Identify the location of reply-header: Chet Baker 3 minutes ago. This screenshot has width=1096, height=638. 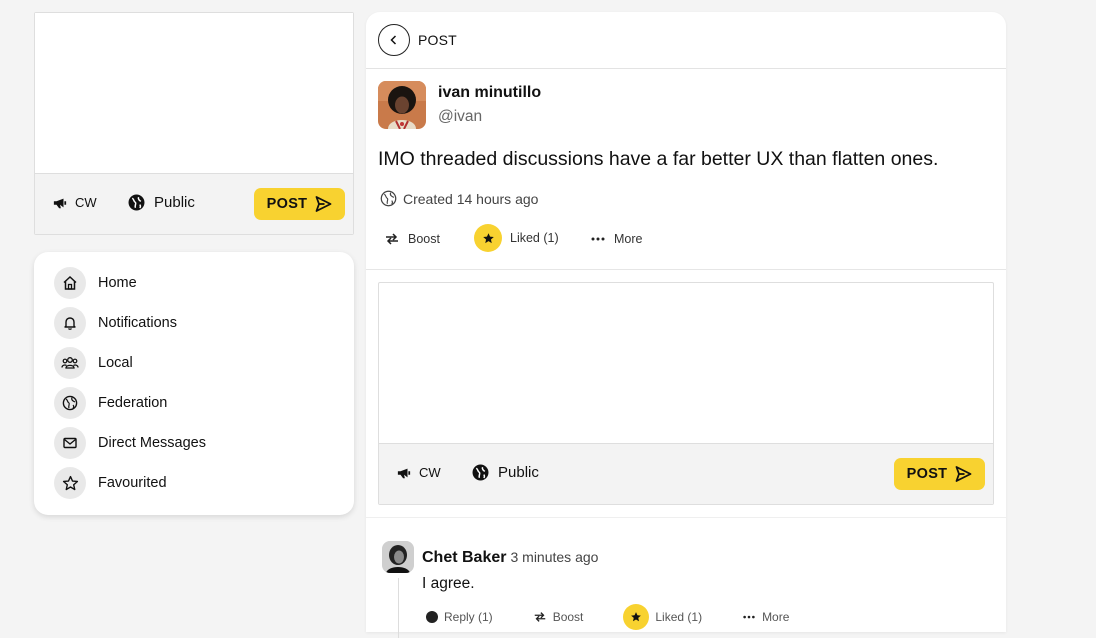
(510, 558).